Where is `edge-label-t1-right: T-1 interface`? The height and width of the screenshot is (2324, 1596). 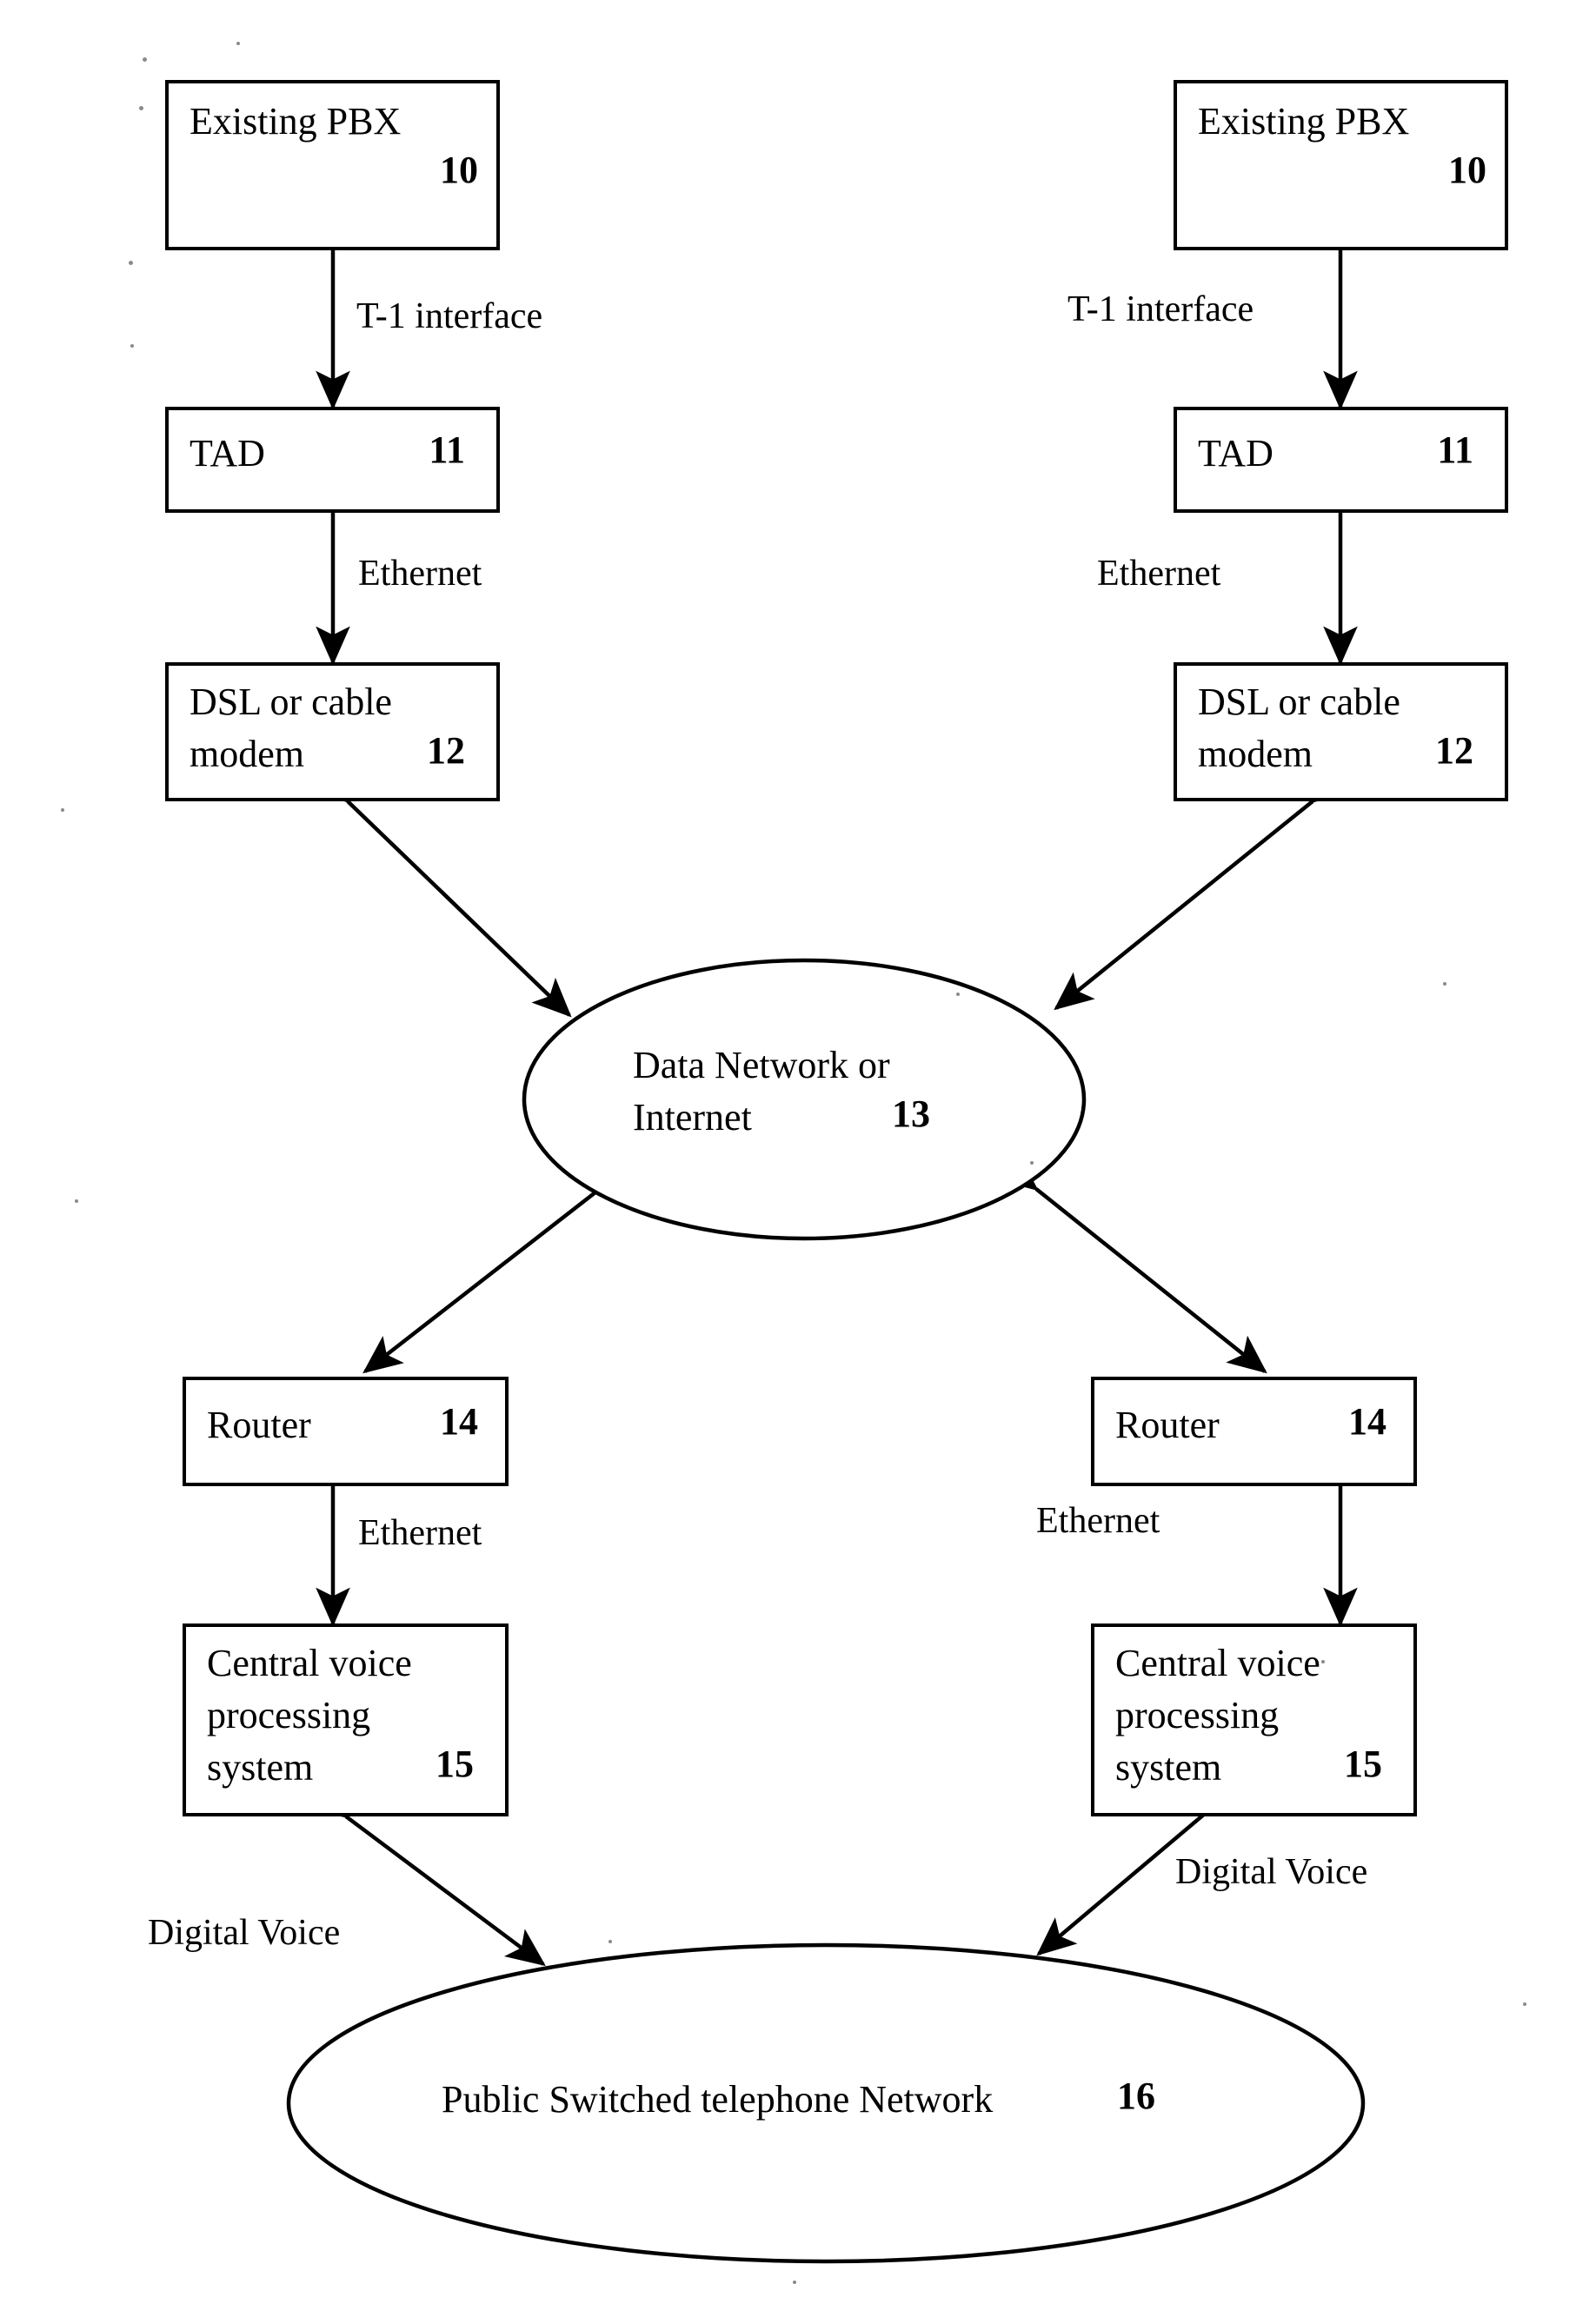
edge-label-t1-right: T-1 interface is located at coordinates (1160, 309).